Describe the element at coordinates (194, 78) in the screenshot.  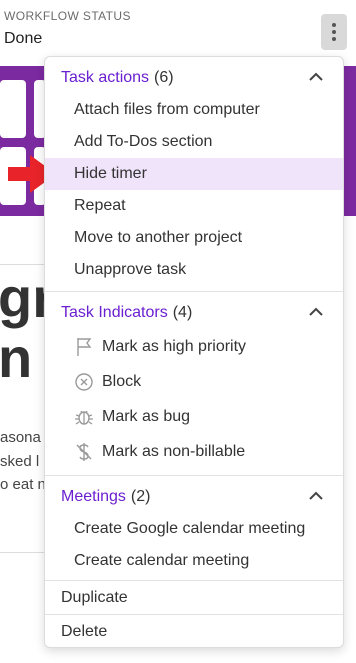
I see `section-header-task-actions: Task actions (6)` at that location.